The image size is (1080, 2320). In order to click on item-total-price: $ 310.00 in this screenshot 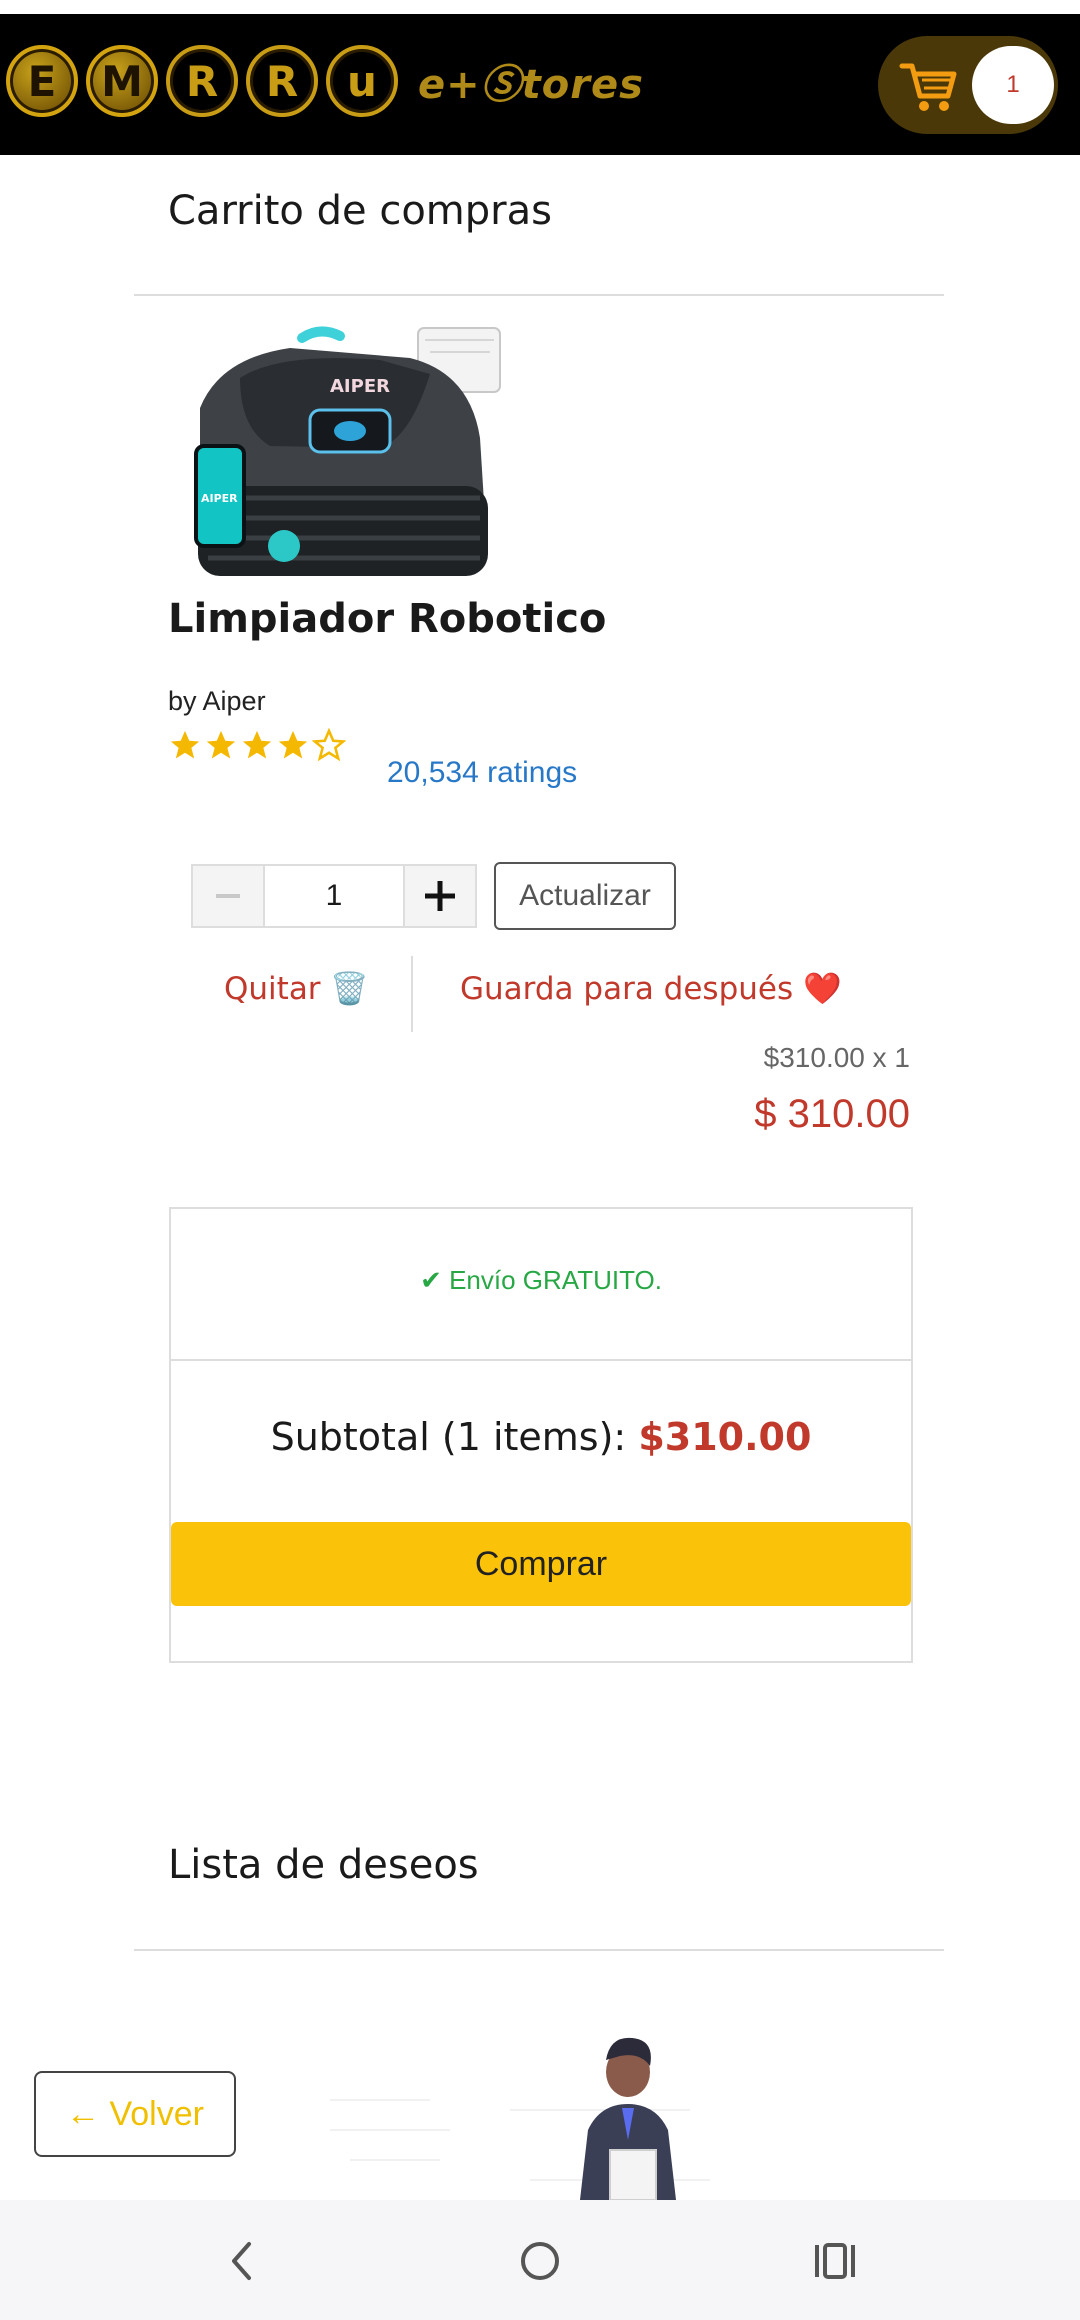, I will do `click(832, 1114)`.